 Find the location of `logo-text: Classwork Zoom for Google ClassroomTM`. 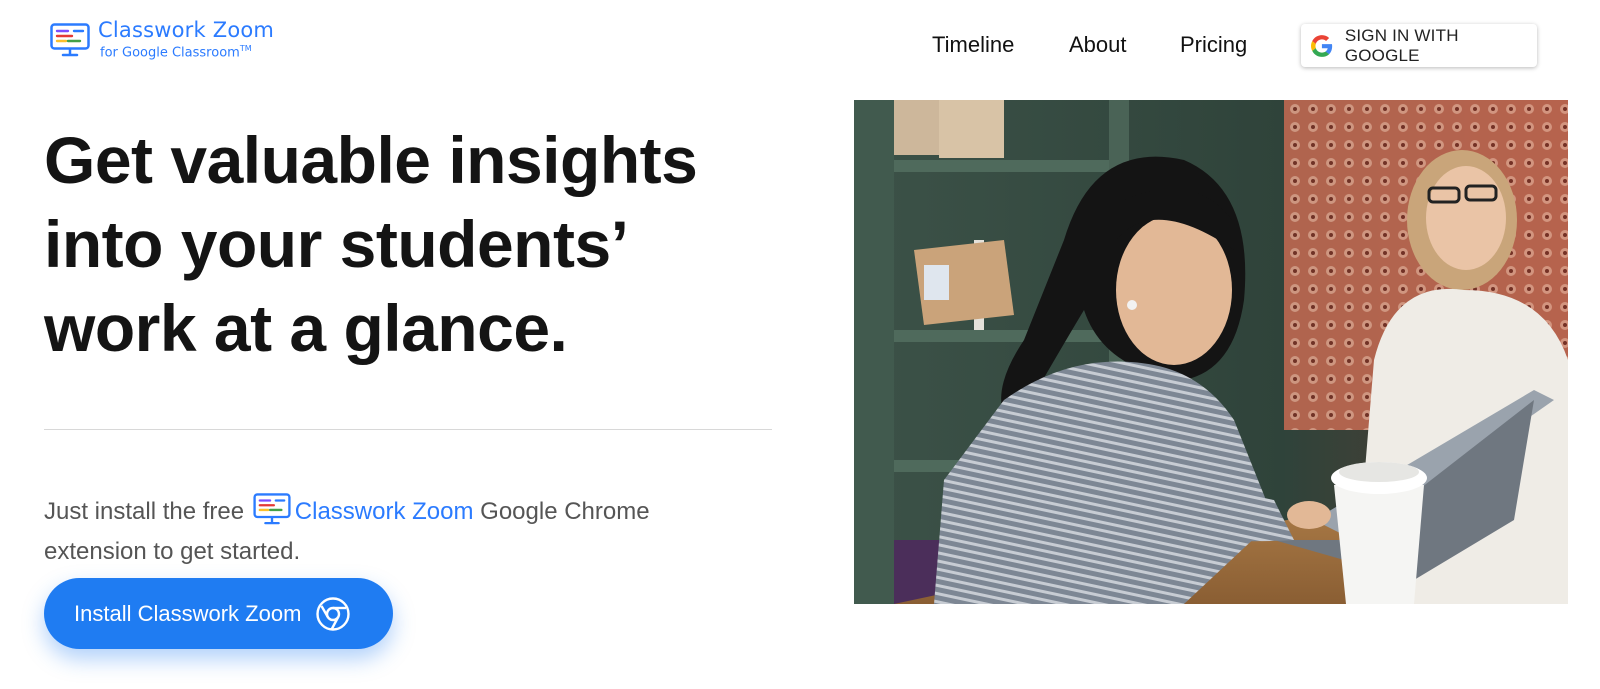

logo-text: Classwork Zoom for Google ClassroomTM is located at coordinates (186, 39).